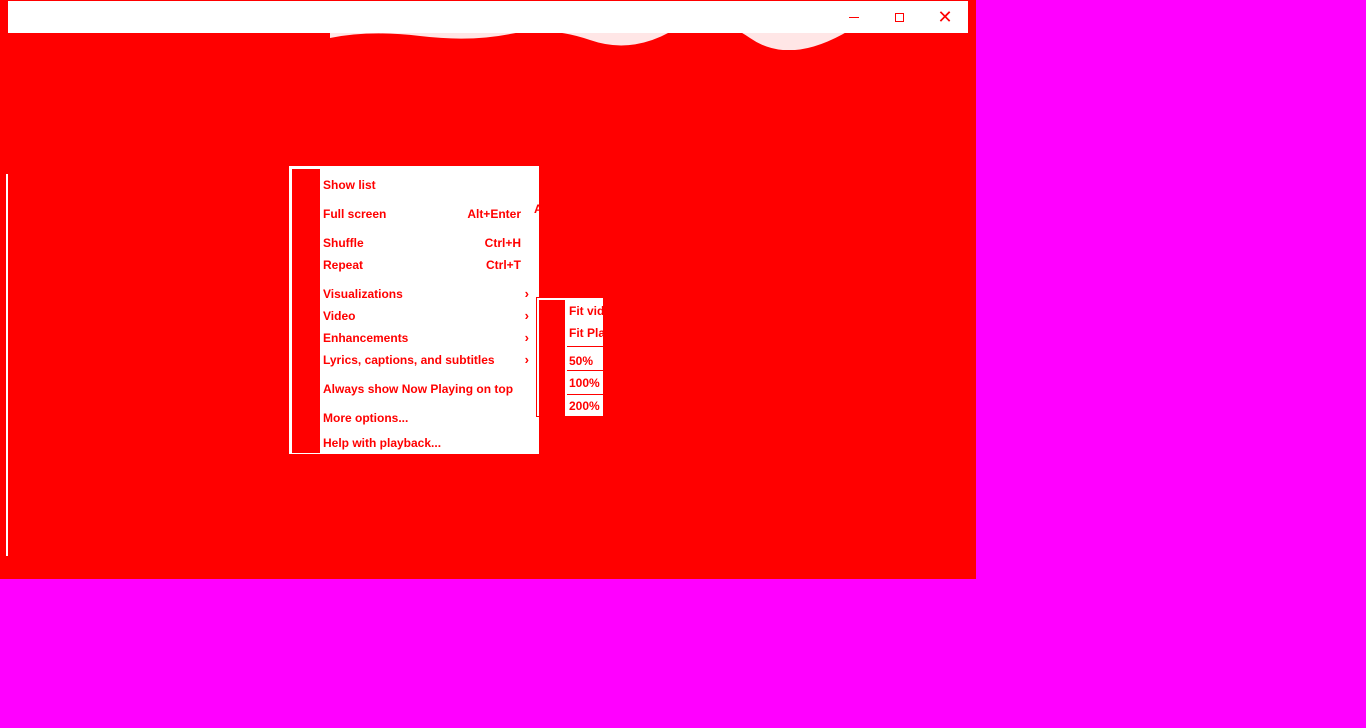  I want to click on menu-item-repeat: Repeat Ctrl+T, so click(414, 265).